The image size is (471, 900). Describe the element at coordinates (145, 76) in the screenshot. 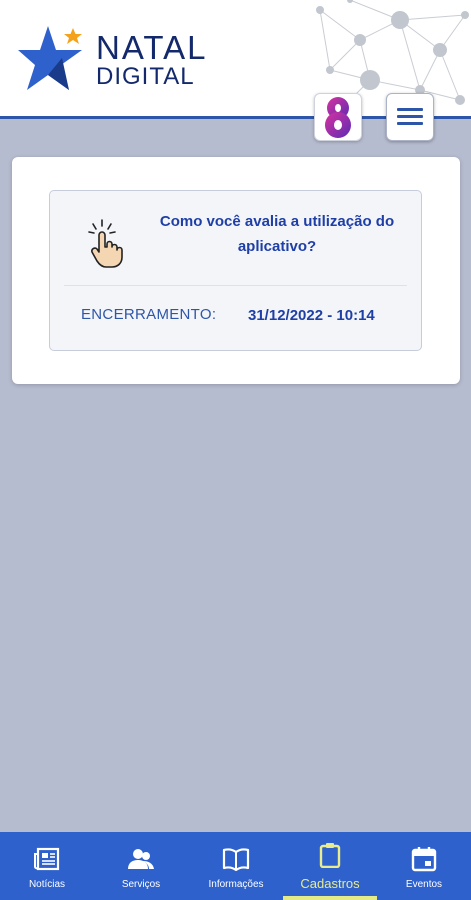

I see `brand-line-2: DIGITAL` at that location.